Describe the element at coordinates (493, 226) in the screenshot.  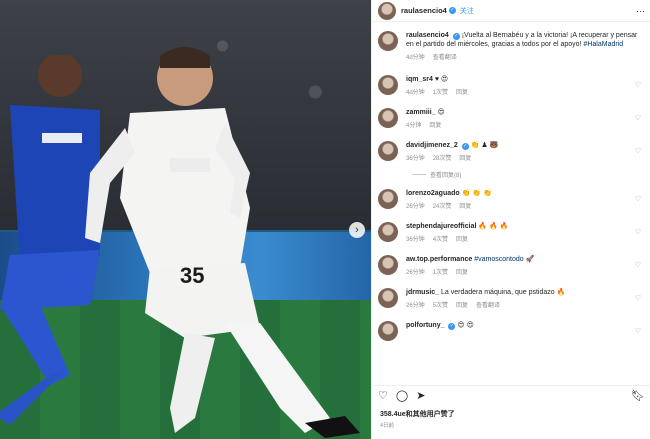
I see `comment-text: 🔥 🔥 🔥` at that location.